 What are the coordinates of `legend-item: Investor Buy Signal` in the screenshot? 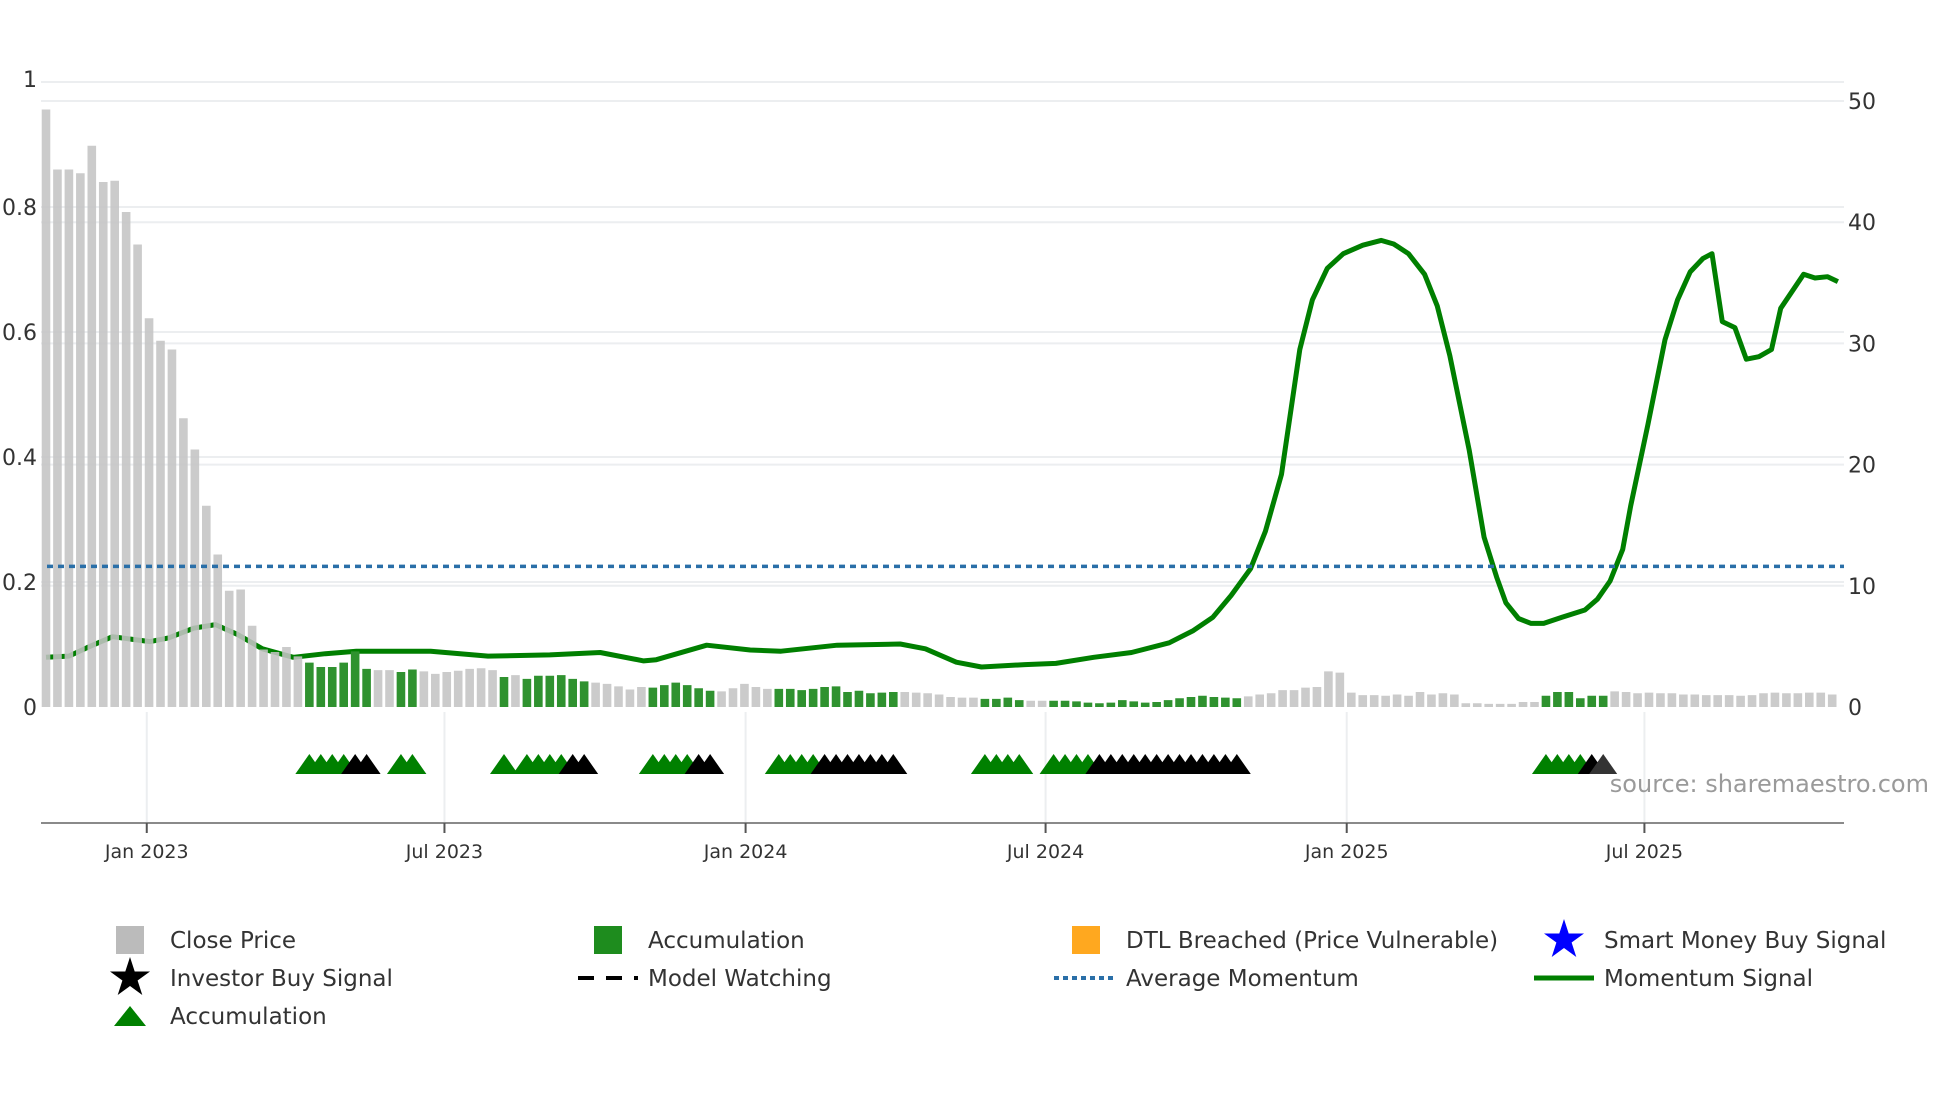 It's located at (251, 976).